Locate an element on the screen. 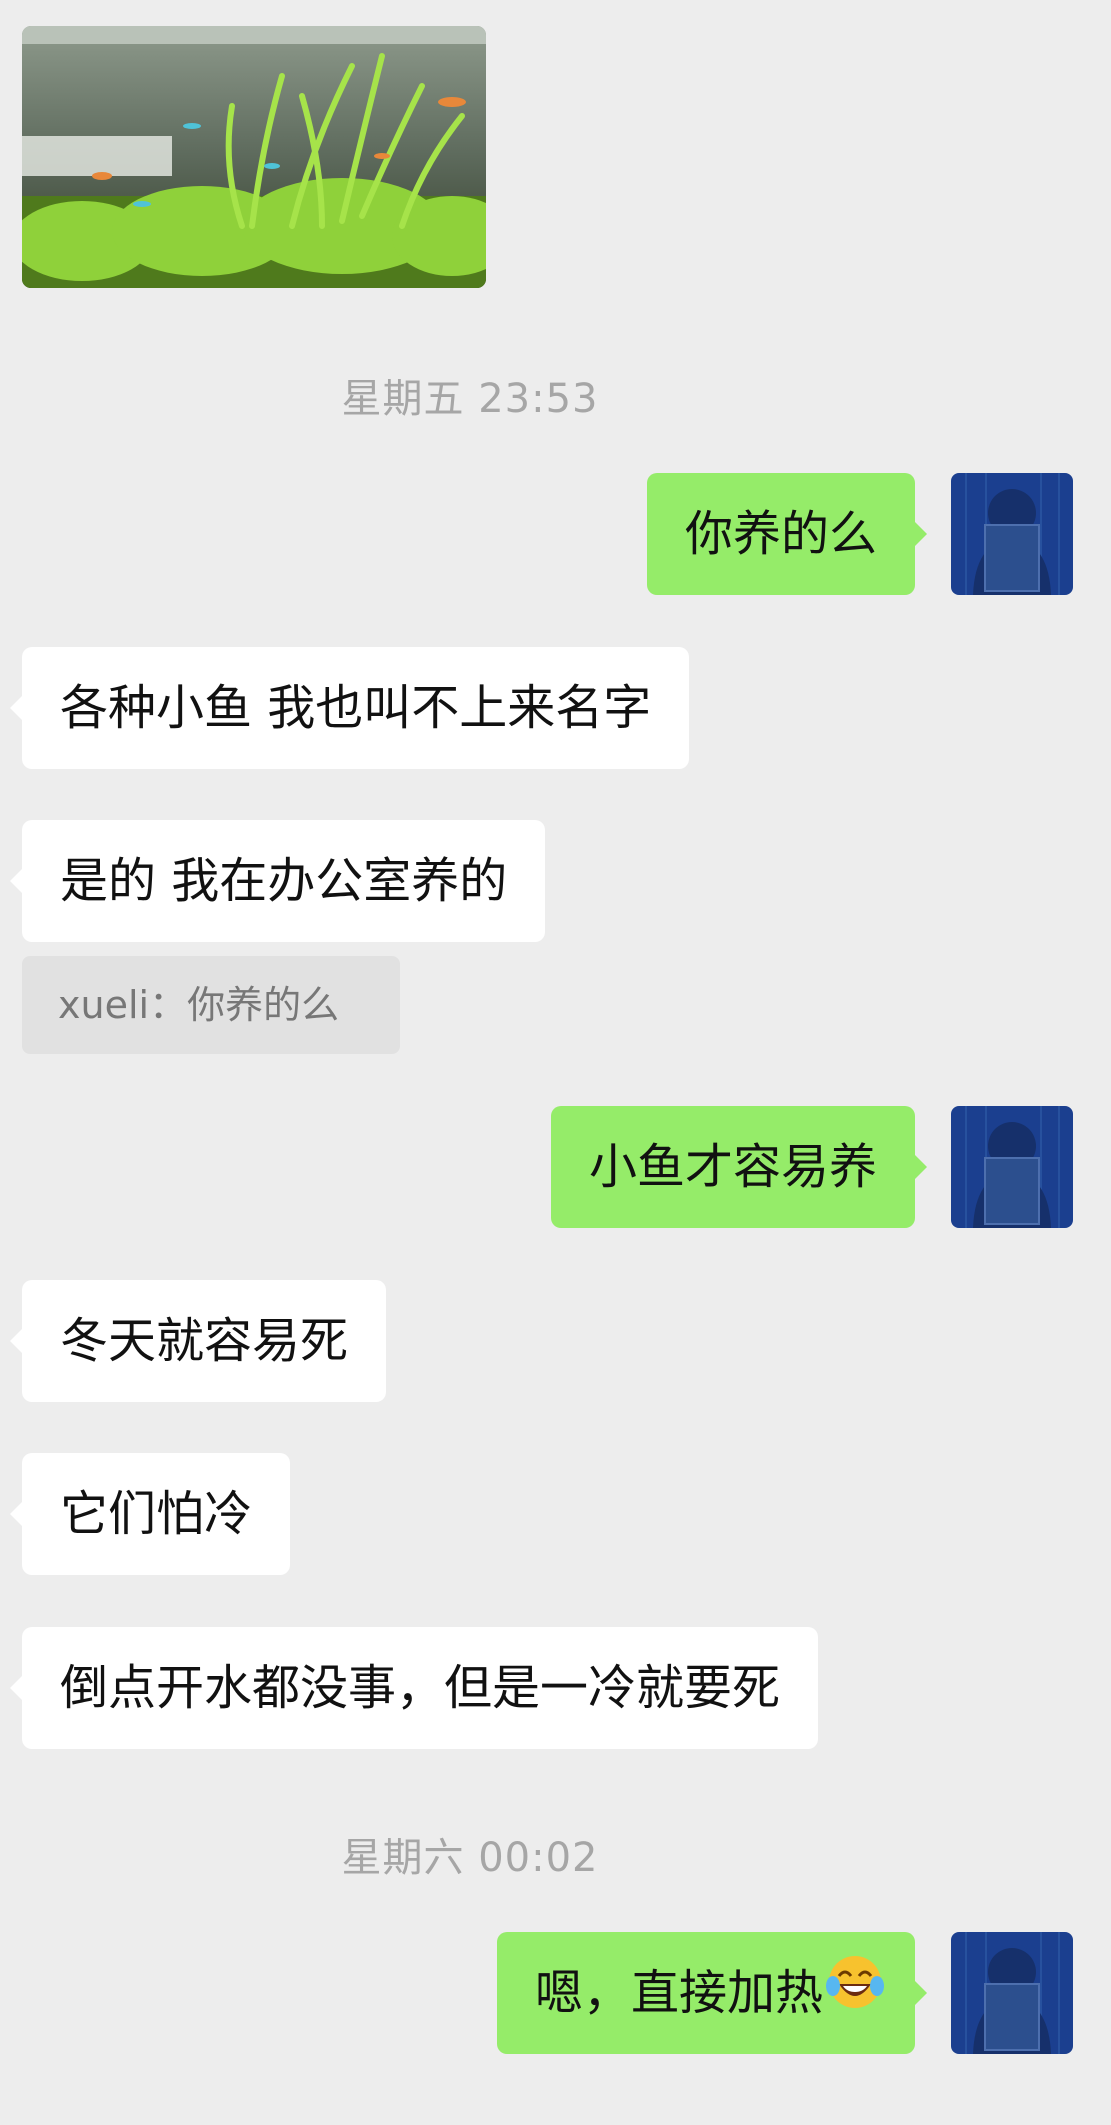  laughing-tears-emoji-icon is located at coordinates (855, 1996).